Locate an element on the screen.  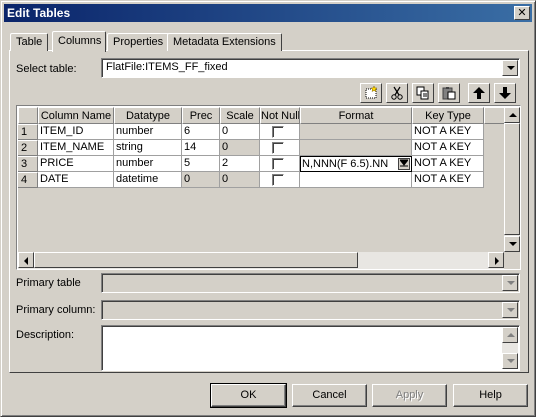
close-button: ✕ is located at coordinates (522, 13).